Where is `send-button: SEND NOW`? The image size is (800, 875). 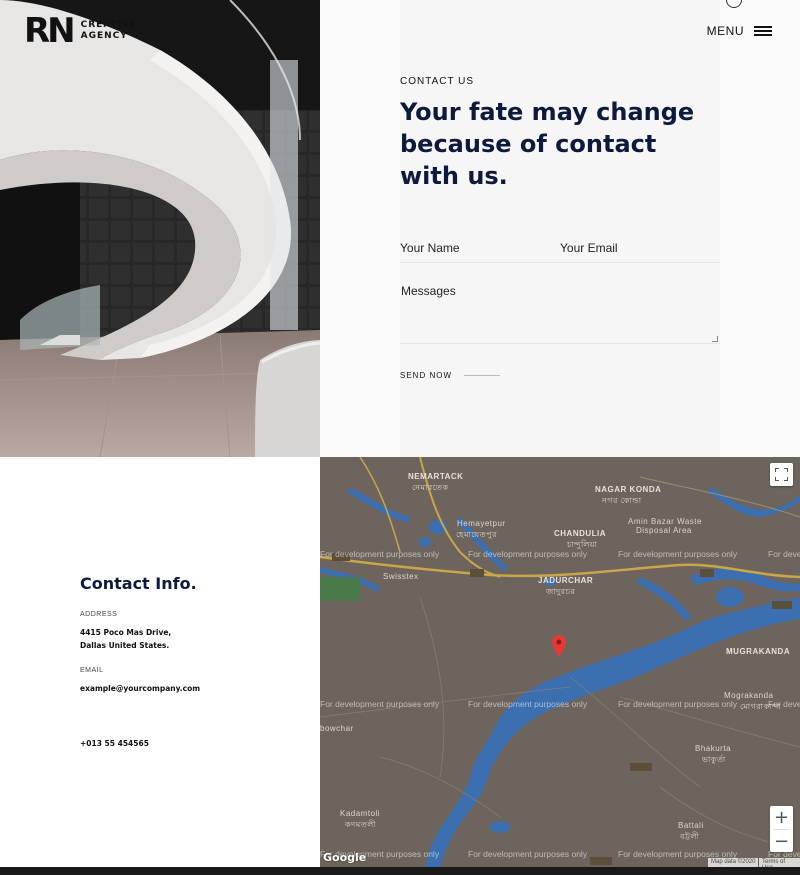 send-button: SEND NOW is located at coordinates (450, 375).